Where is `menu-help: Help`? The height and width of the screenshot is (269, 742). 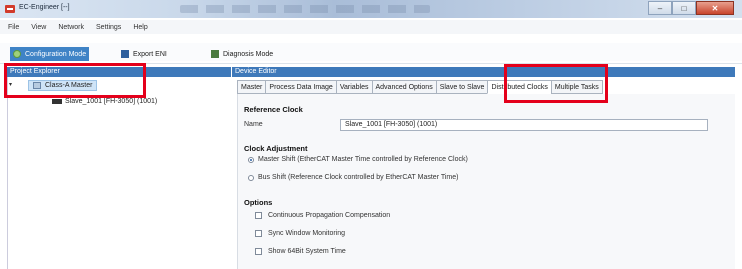 menu-help: Help is located at coordinates (140, 27).